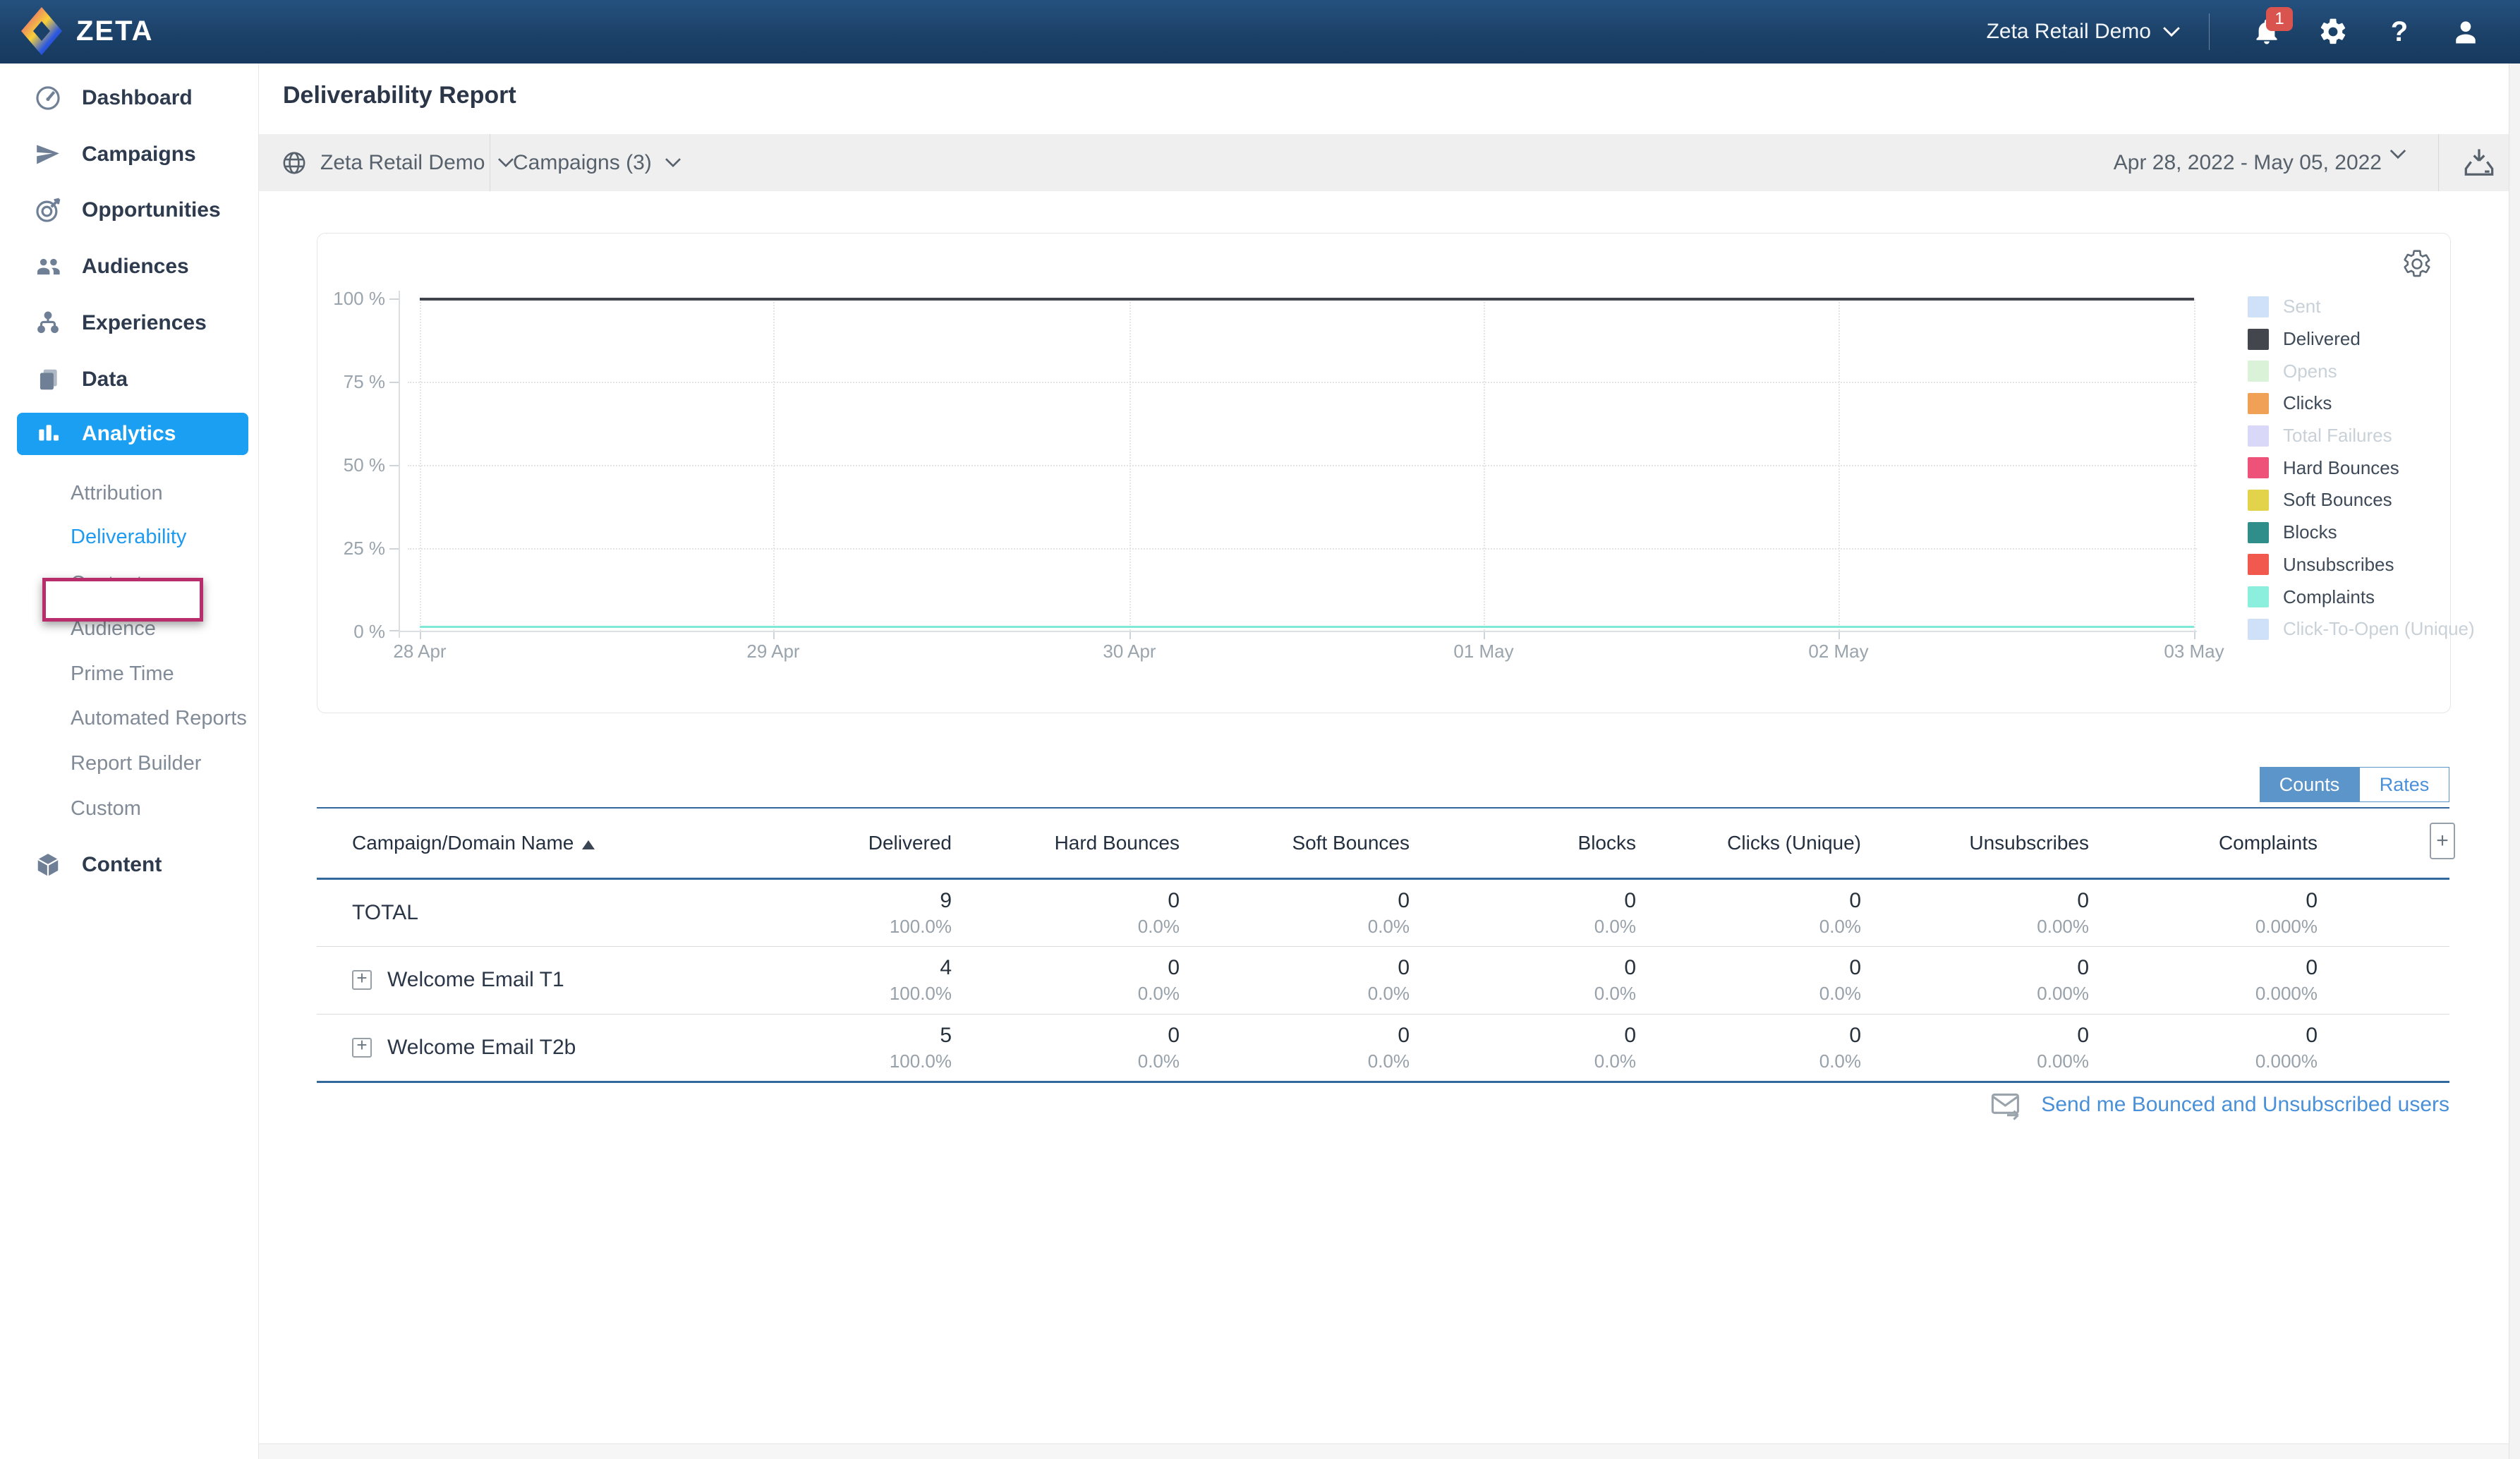 This screenshot has height=1459, width=2520. Describe the element at coordinates (2362, 371) in the screenshot. I see `legend-item-opens: Opens` at that location.